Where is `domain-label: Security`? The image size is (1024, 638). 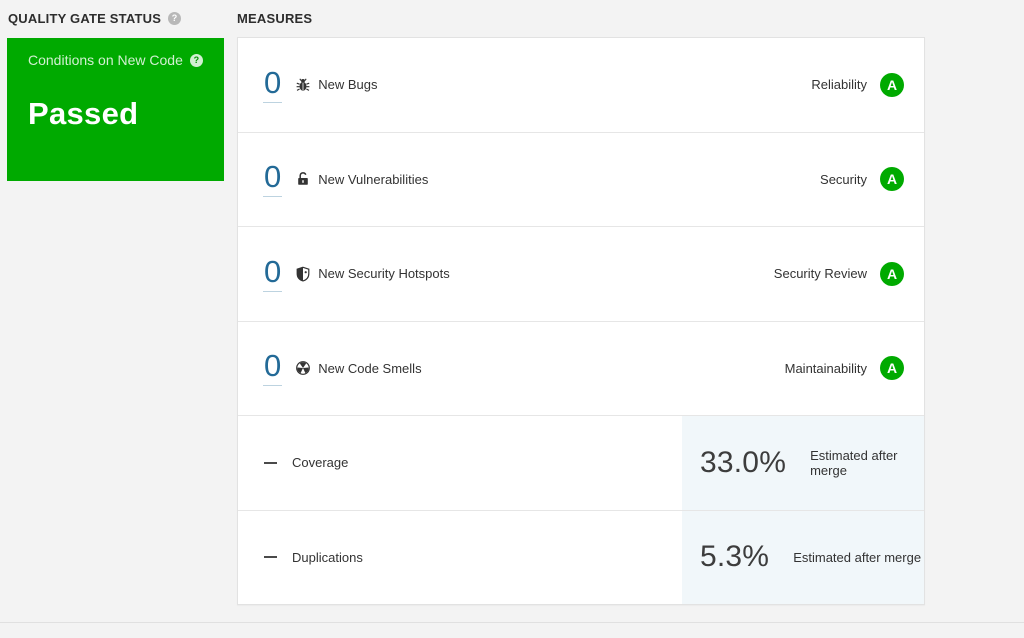 domain-label: Security is located at coordinates (843, 179).